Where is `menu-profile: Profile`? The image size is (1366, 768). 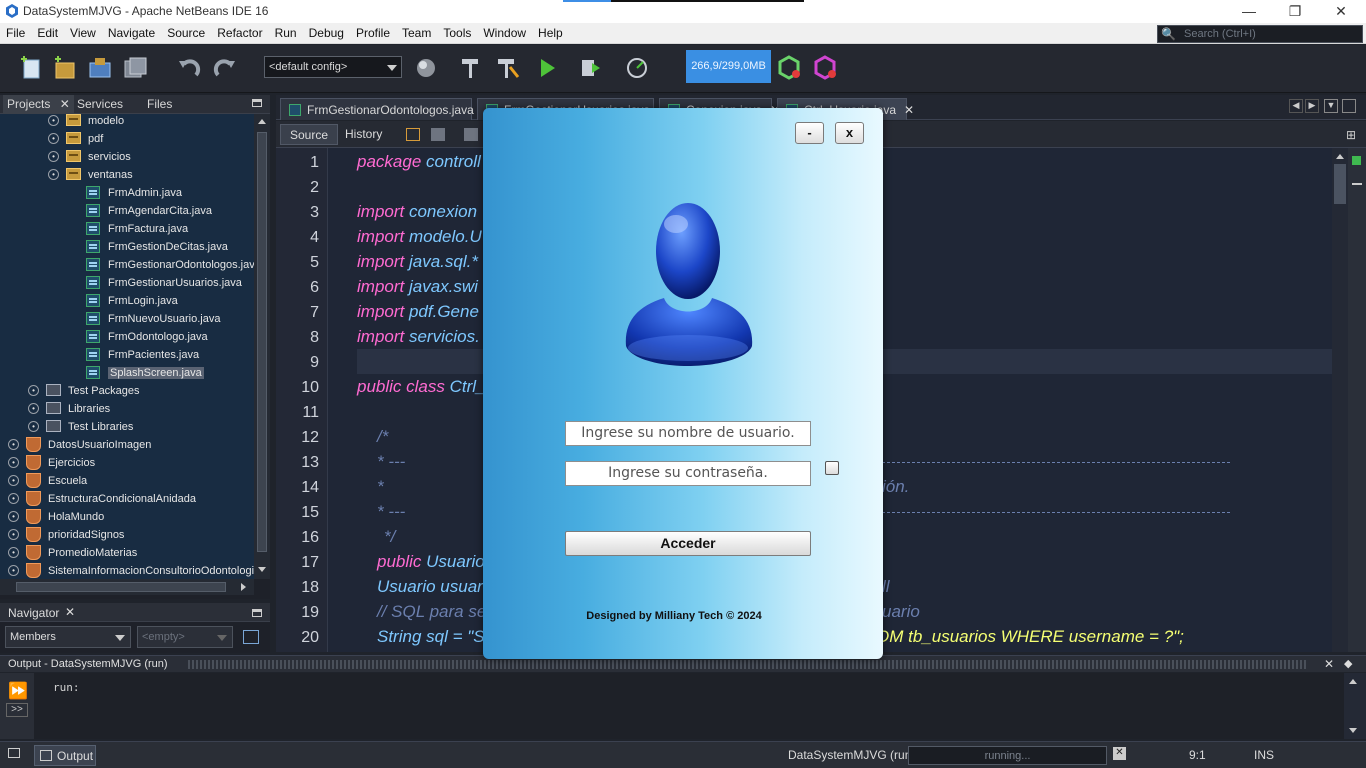
menu-profile: Profile is located at coordinates (373, 33).